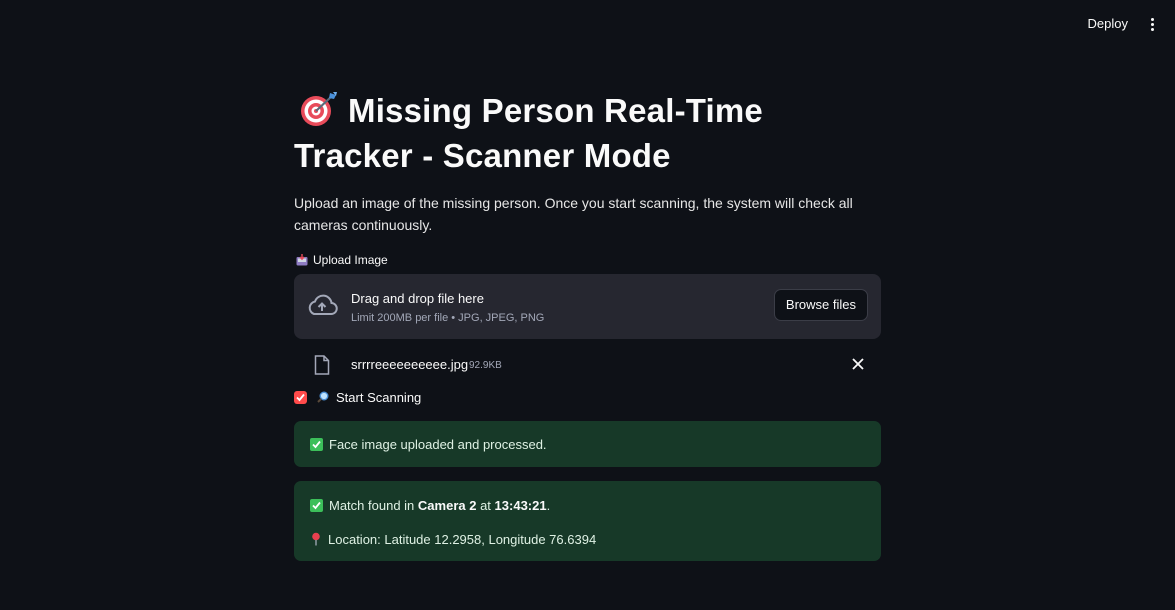 This screenshot has height=610, width=1175. I want to click on processed-message: Face image uploaded and processed., so click(438, 444).